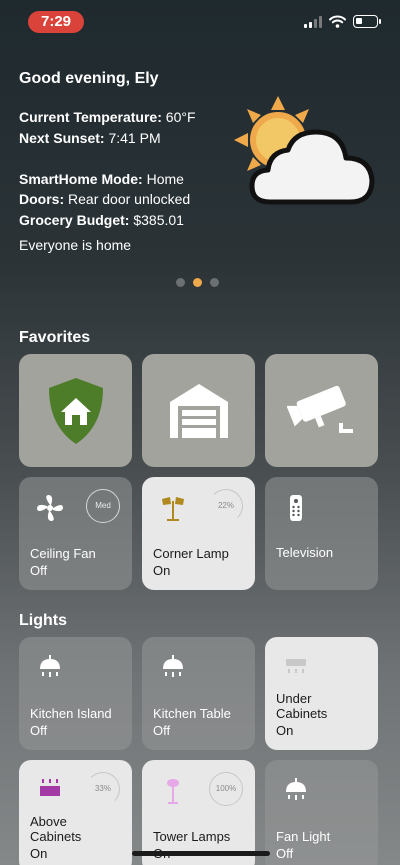 Image resolution: width=400 pixels, height=865 pixels. Describe the element at coordinates (198, 812) in the screenshot. I see `light-tile-tower-lamps: 100% Tower Lamps On` at that location.